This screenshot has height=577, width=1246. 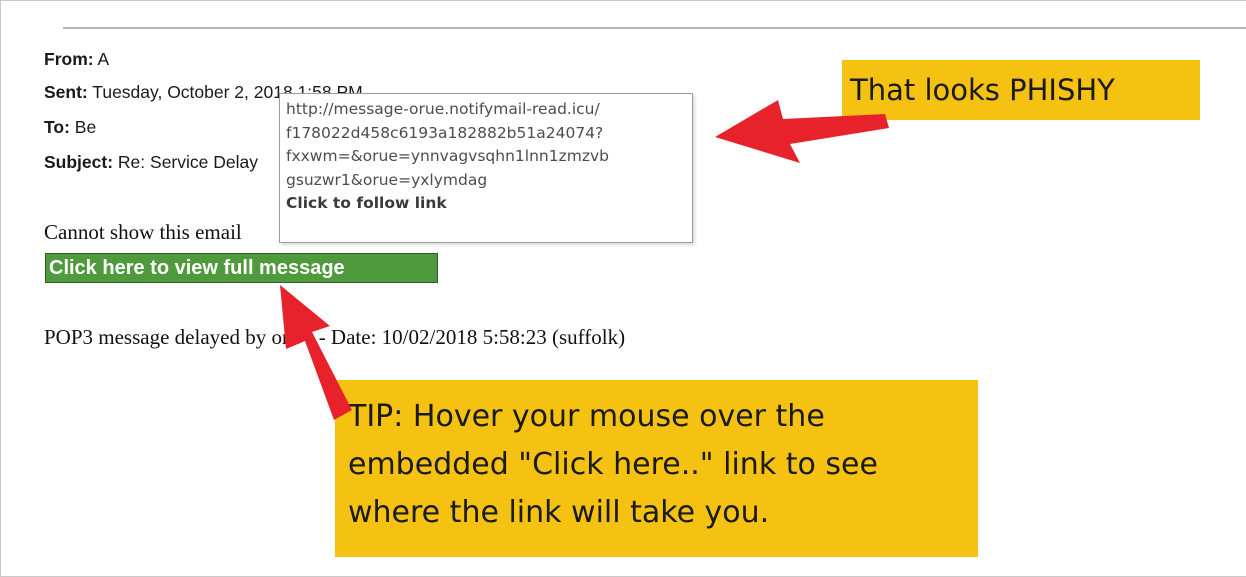 I want to click on to-label: To:, so click(x=57, y=127).